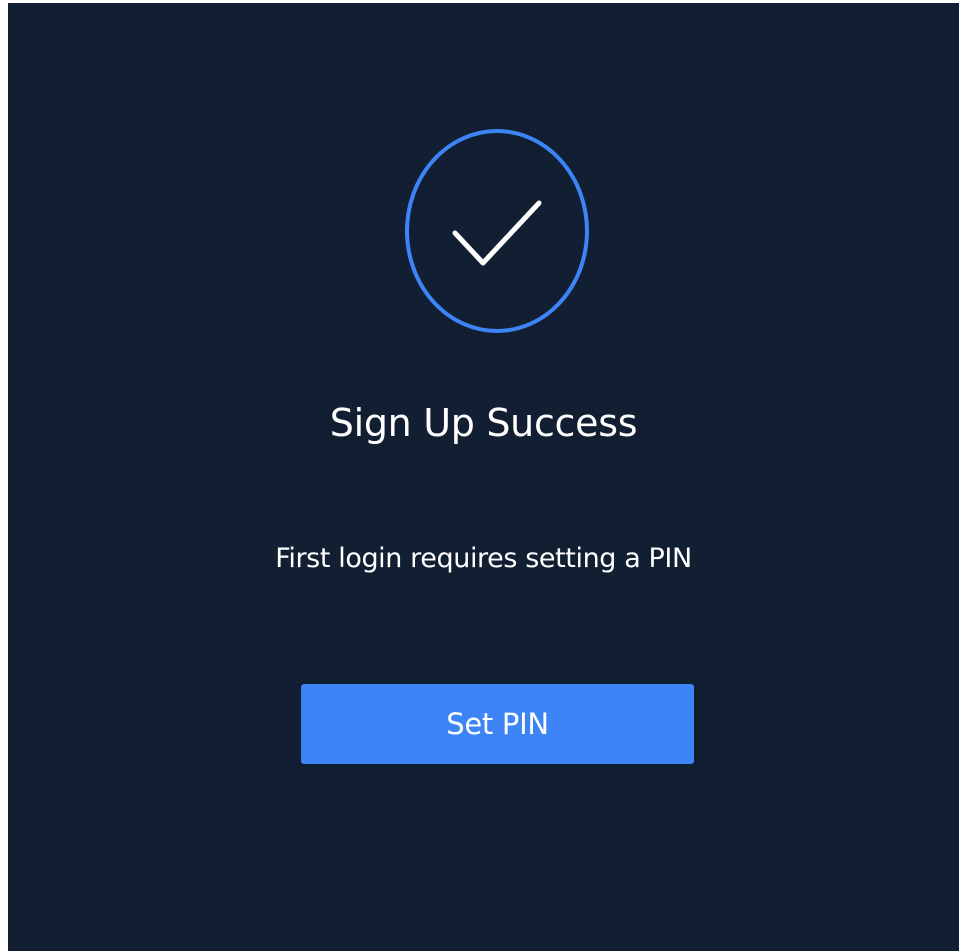  What do you see at coordinates (497, 231) in the screenshot?
I see `checkmark-circle-icon` at bounding box center [497, 231].